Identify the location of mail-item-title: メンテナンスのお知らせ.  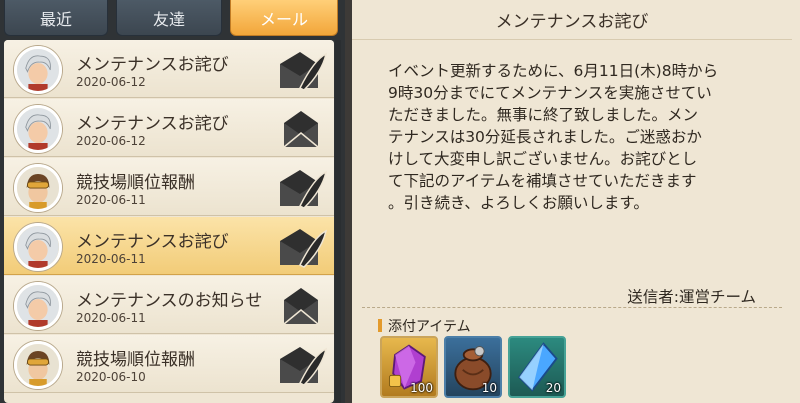
(169, 301).